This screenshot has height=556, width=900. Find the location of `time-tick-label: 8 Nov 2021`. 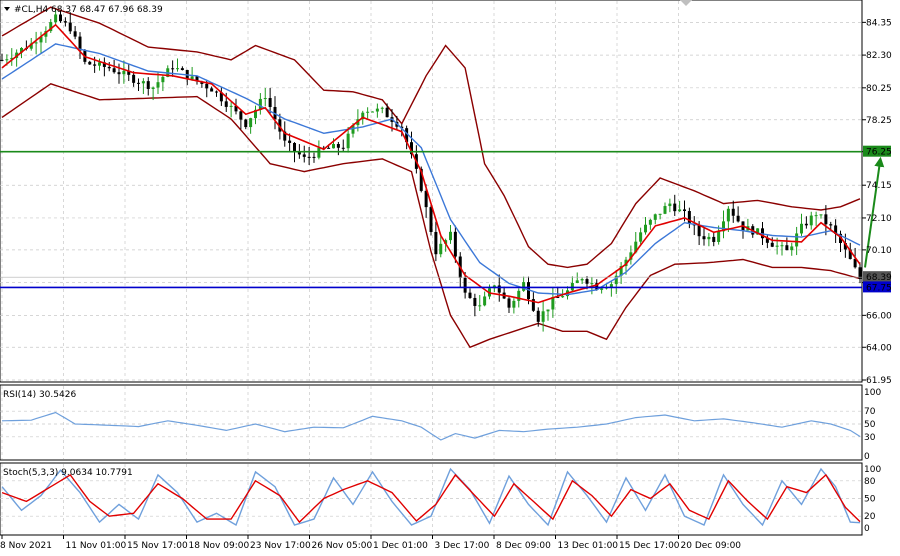

time-tick-label: 8 Nov 2021 is located at coordinates (26, 546).